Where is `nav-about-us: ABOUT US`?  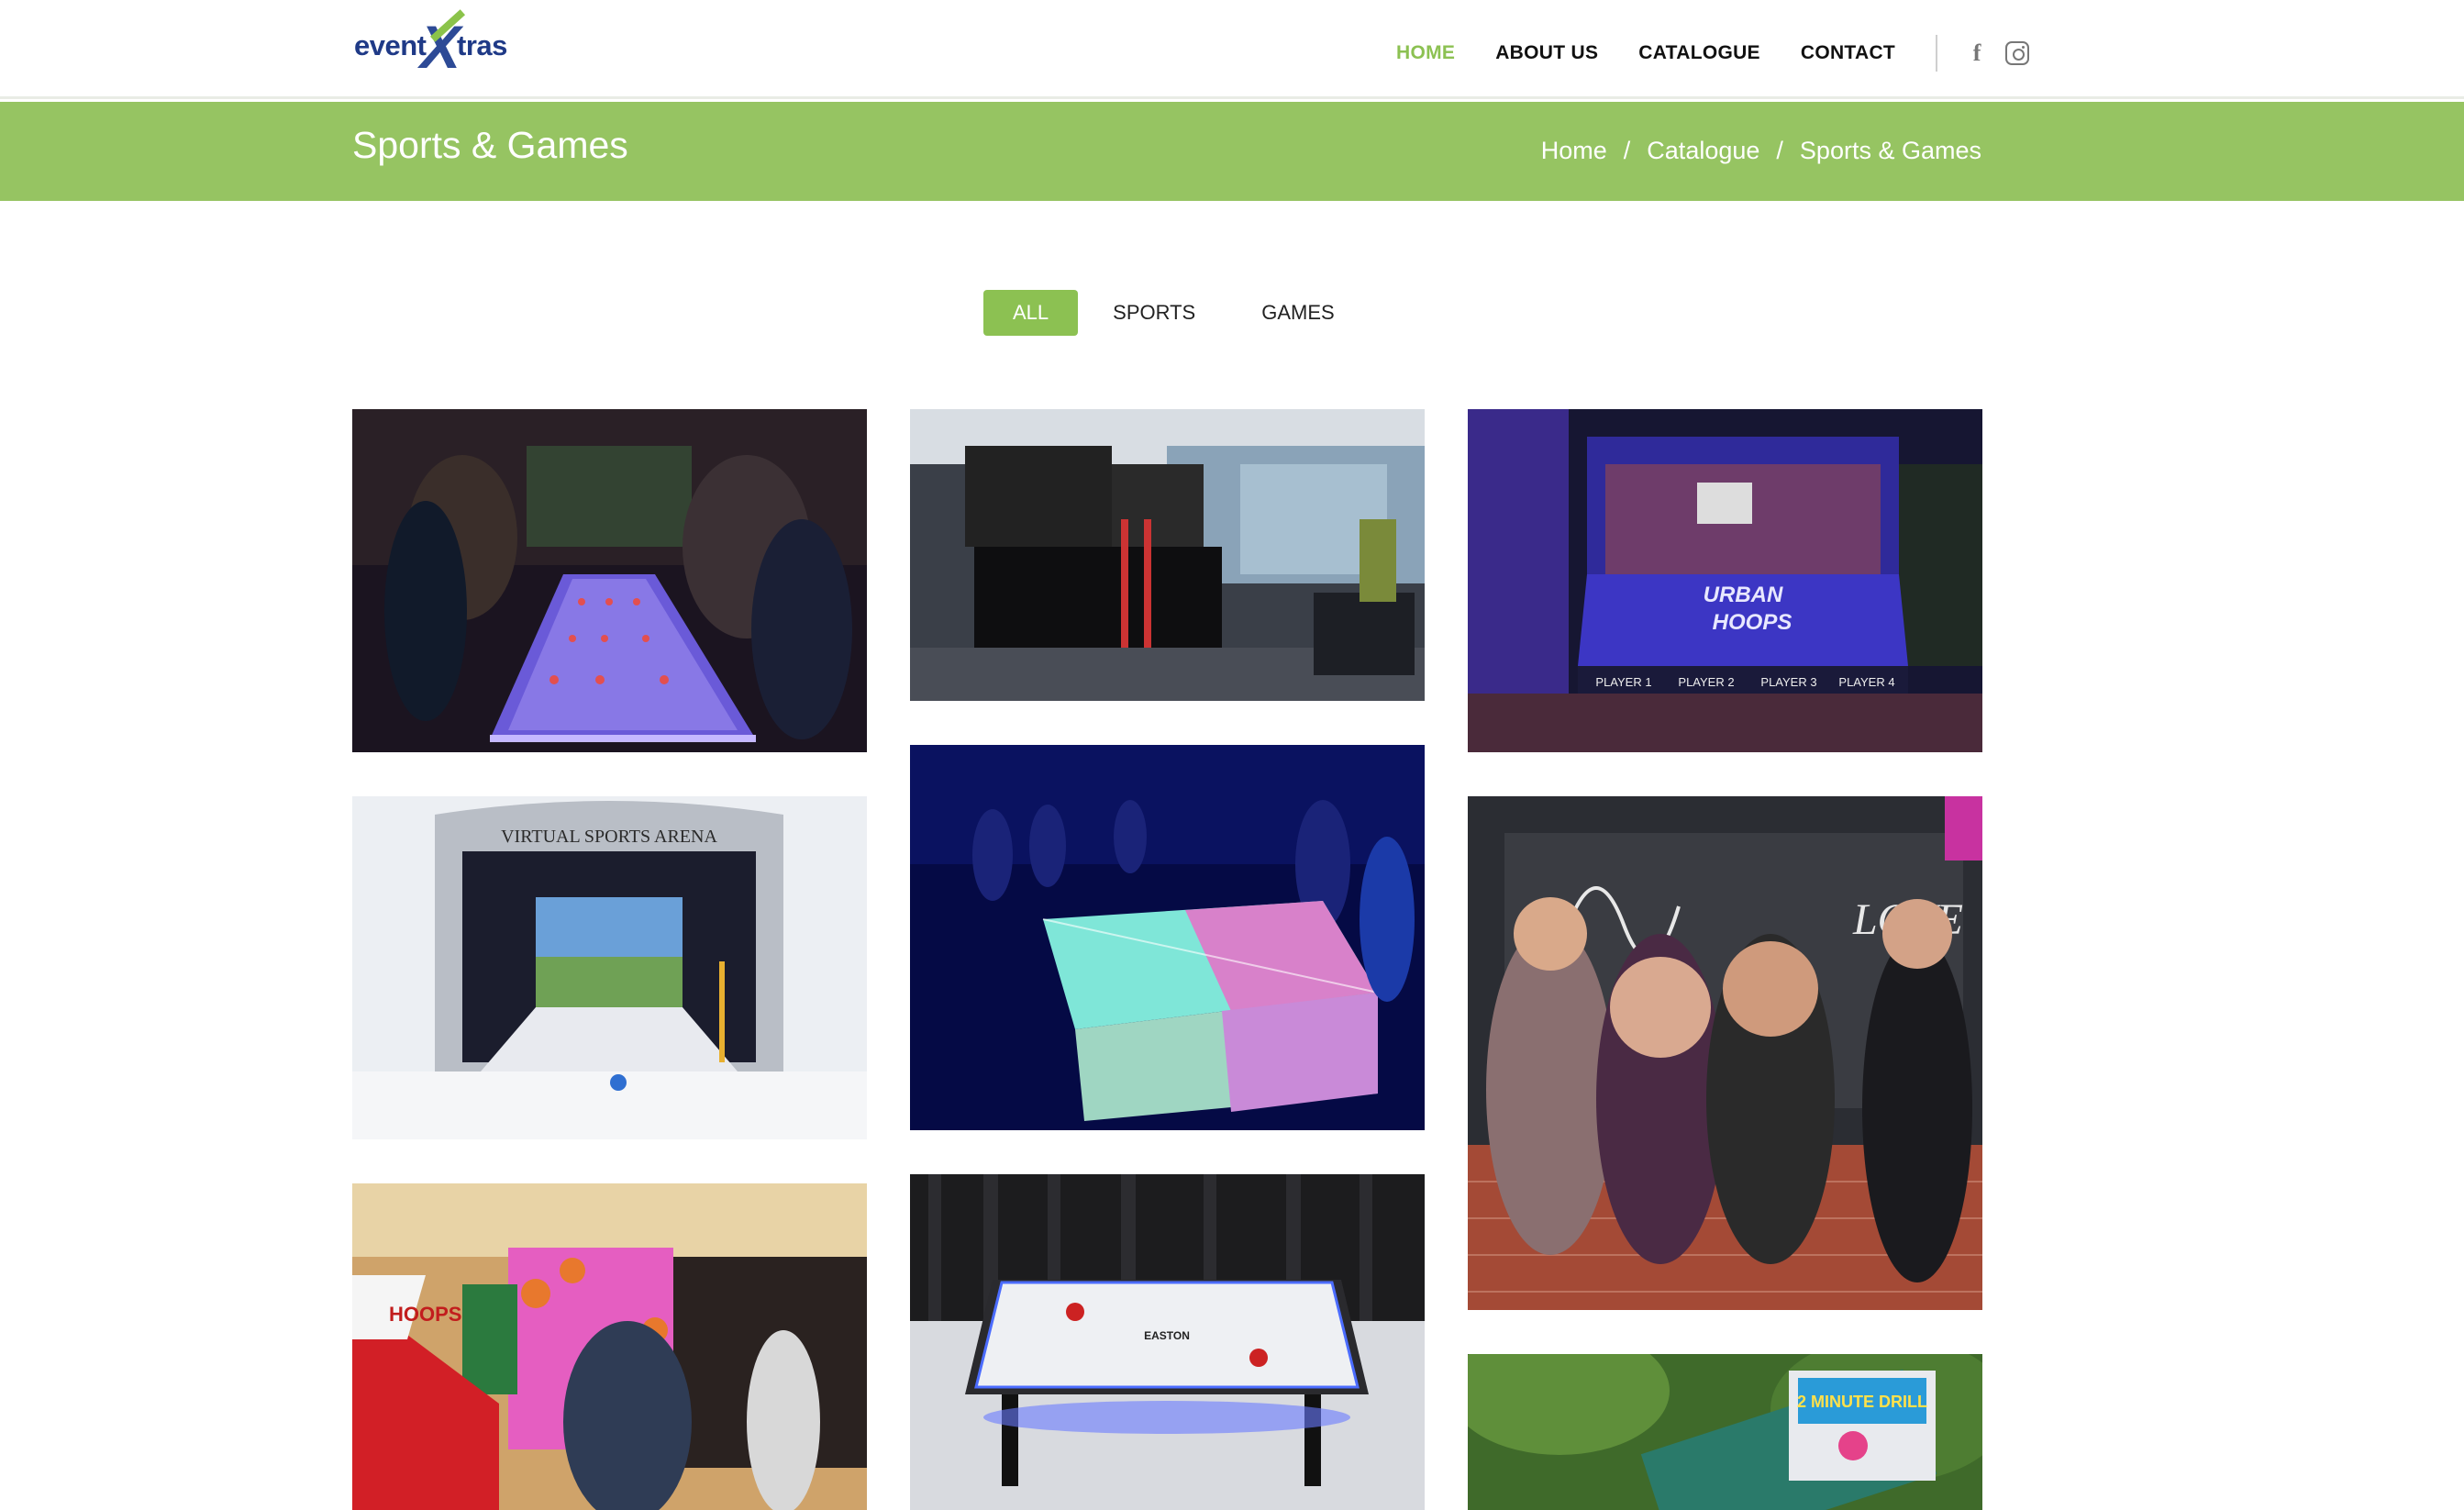
nav-about-us: ABOUT US is located at coordinates (1546, 53).